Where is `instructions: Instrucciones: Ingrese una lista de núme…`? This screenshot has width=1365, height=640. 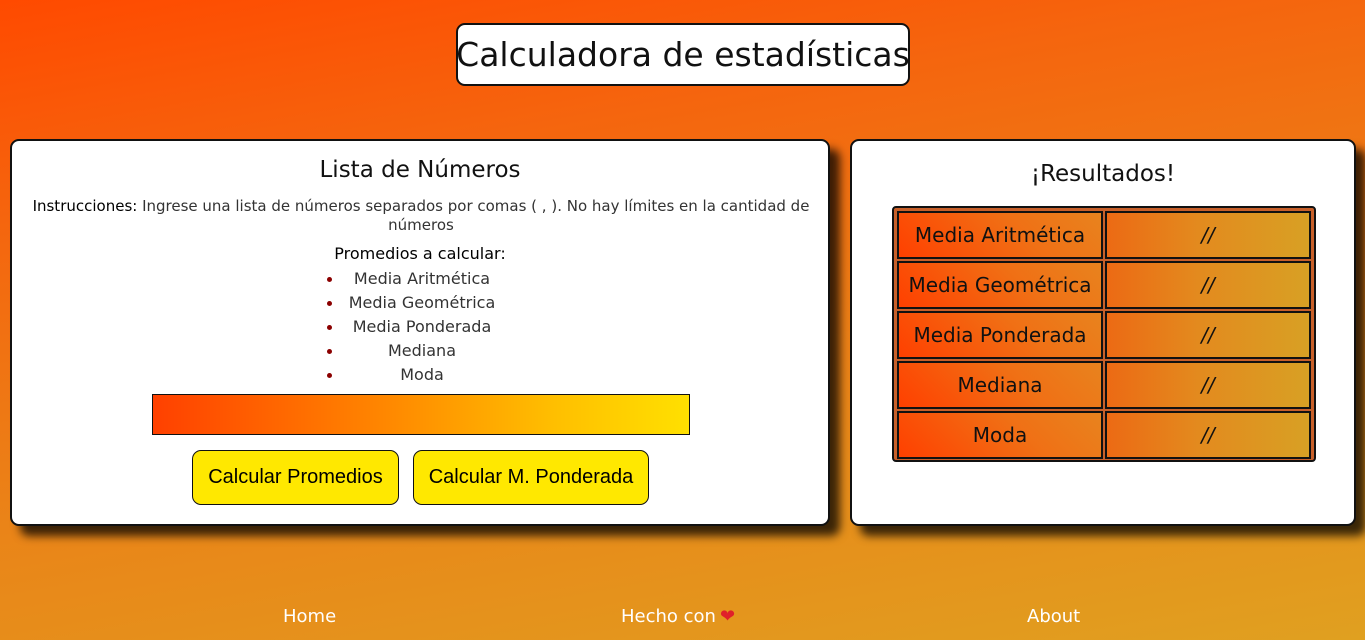 instructions: Instrucciones: Ingrese una lista de núme… is located at coordinates (421, 216).